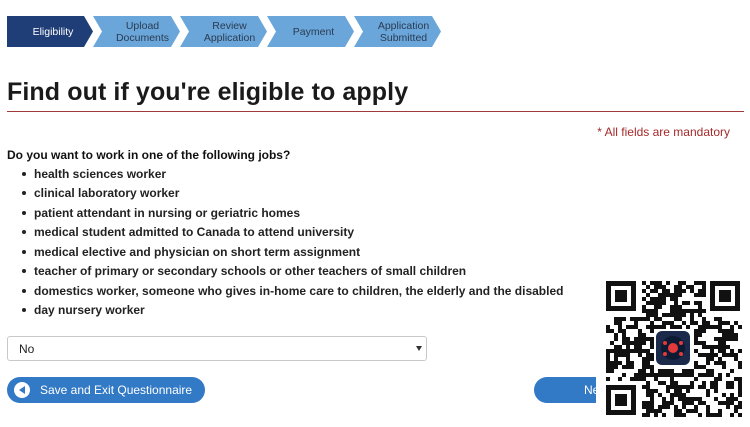 The width and height of the screenshot is (750, 427). What do you see at coordinates (27, 348) in the screenshot?
I see `select-value: No` at bounding box center [27, 348].